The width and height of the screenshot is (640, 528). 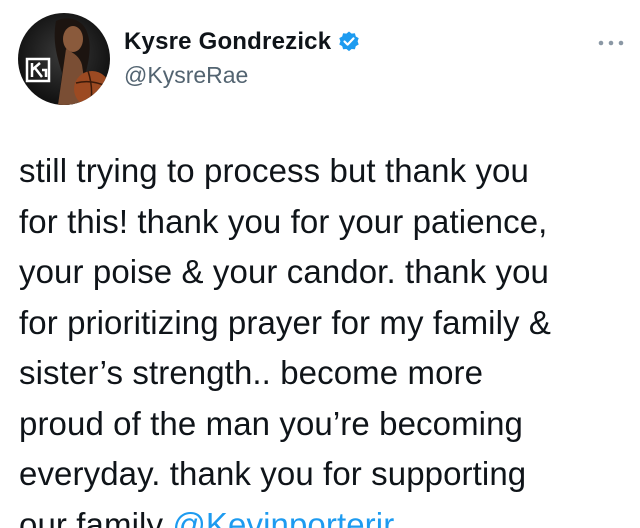 What do you see at coordinates (349, 42) in the screenshot?
I see `verified-badge-icon` at bounding box center [349, 42].